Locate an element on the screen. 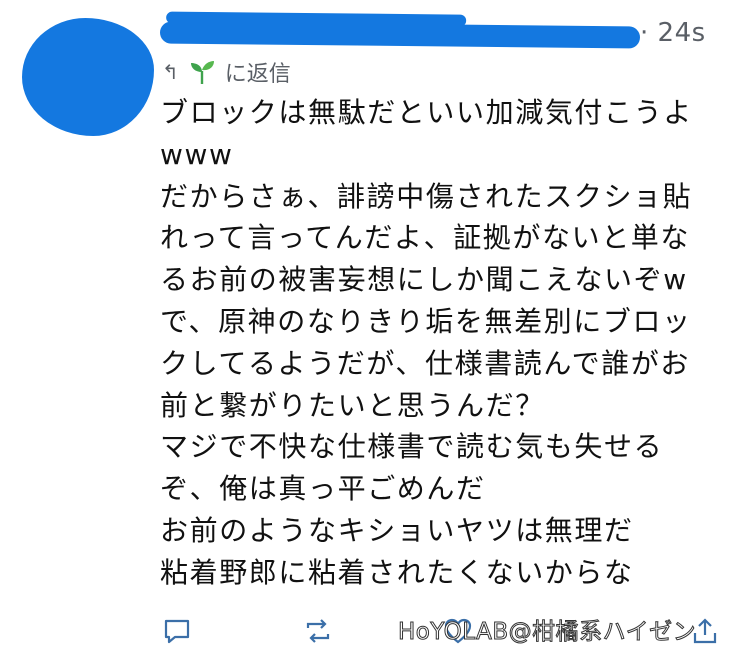 This screenshot has height=667, width=750. tweet-line: ブロックは無駄だといい加減気付こうよ is located at coordinates (426, 112).